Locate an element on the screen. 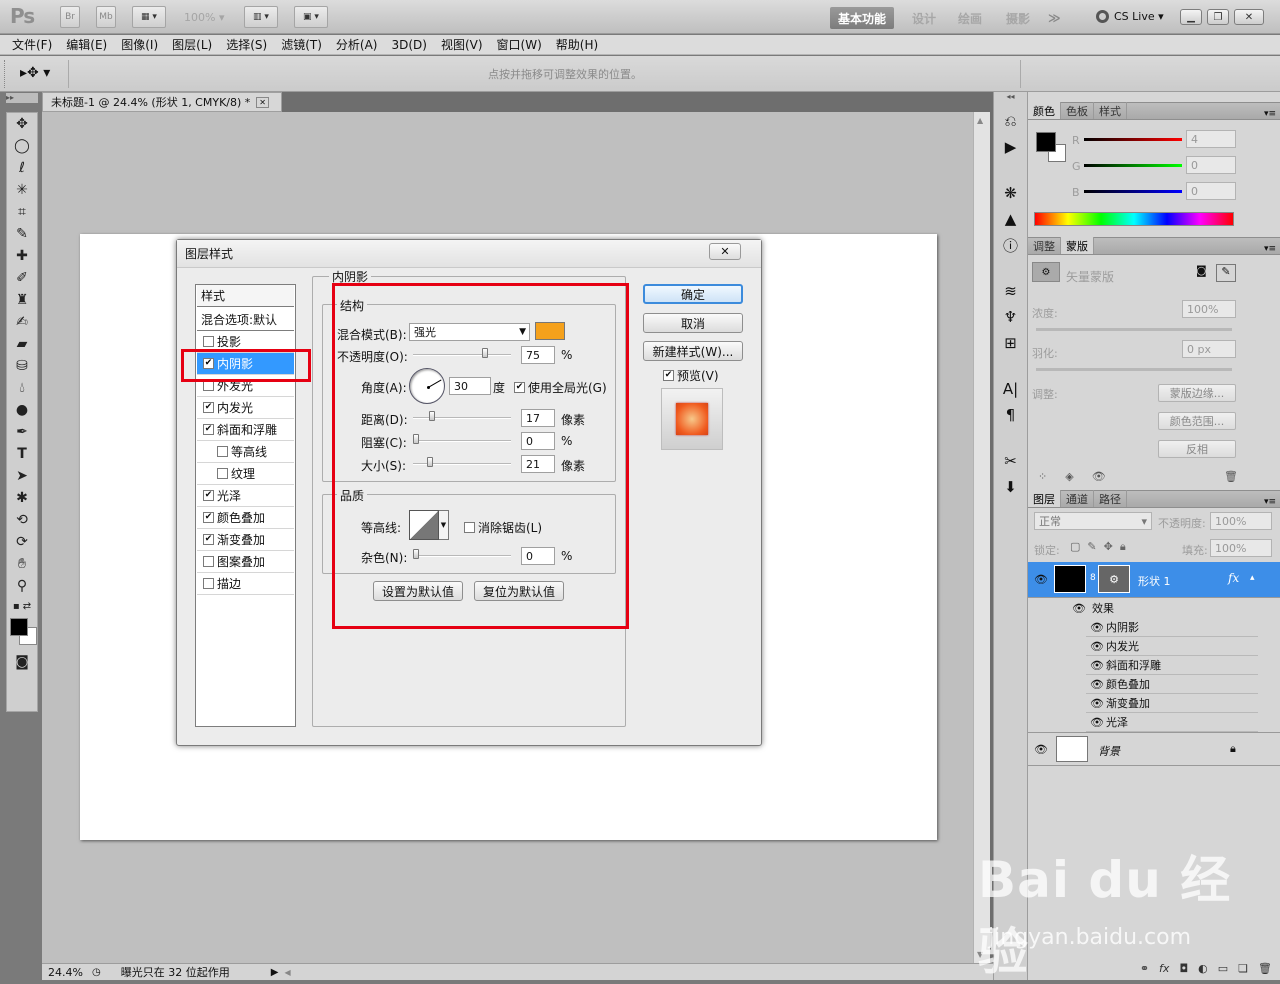  lock-position-icon: ✥ is located at coordinates (1108, 547).